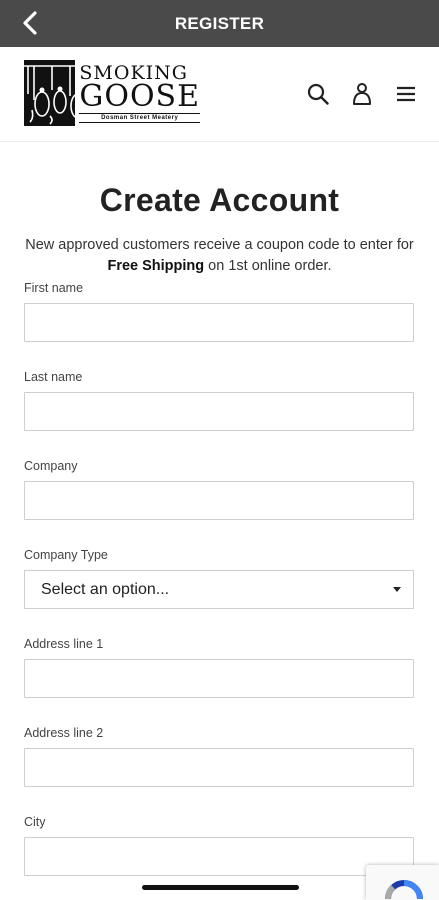  I want to click on account-button, so click(362, 94).